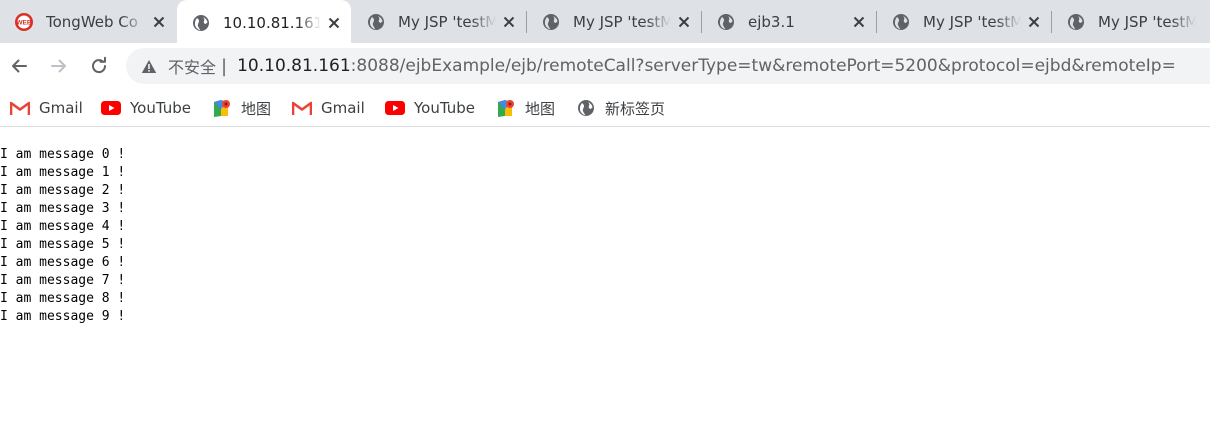 This screenshot has height=431, width=1210. What do you see at coordinates (92, 21) in the screenshot?
I see `tab-title: TongWeb Co` at bounding box center [92, 21].